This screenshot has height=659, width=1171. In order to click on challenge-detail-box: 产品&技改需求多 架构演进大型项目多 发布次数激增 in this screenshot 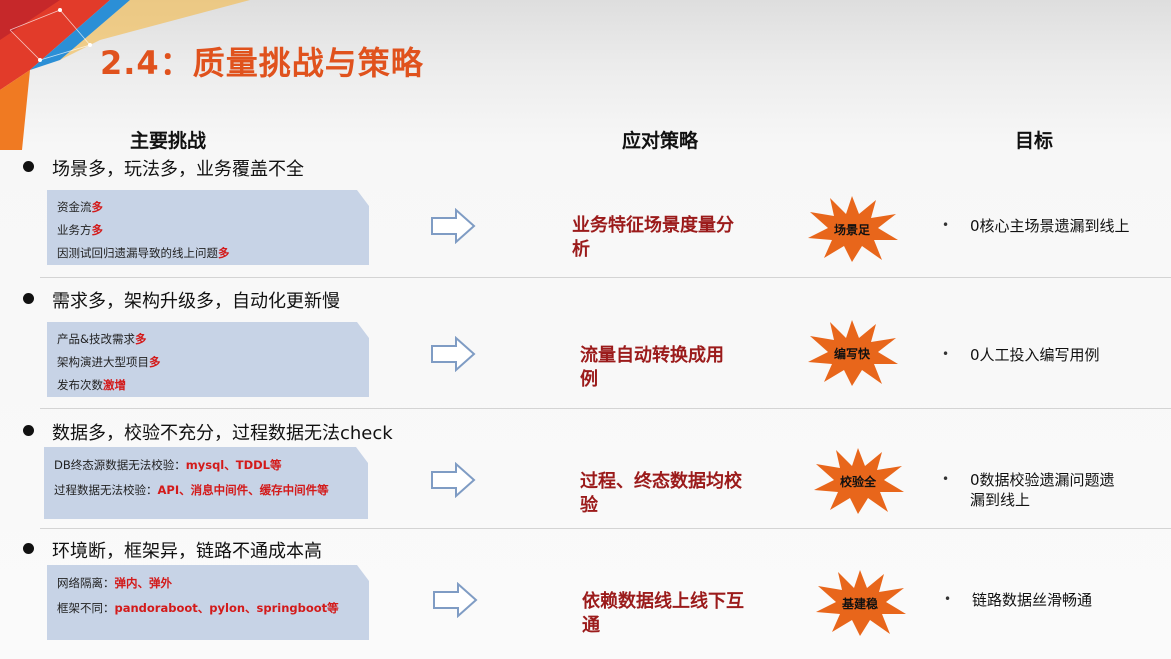, I will do `click(208, 359)`.